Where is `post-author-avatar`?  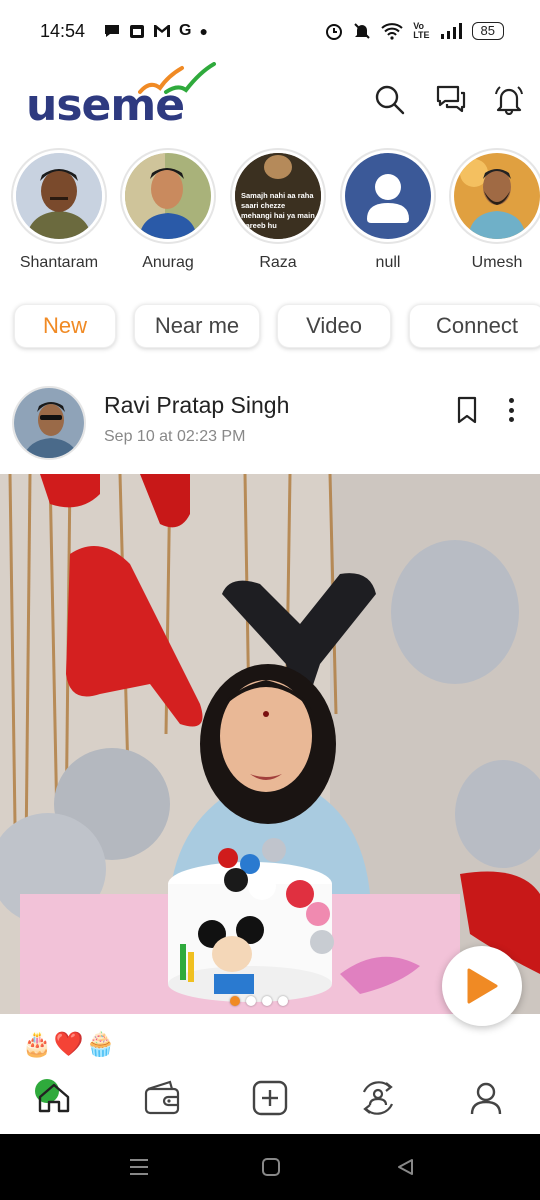
post-author-avatar is located at coordinates (49, 423).